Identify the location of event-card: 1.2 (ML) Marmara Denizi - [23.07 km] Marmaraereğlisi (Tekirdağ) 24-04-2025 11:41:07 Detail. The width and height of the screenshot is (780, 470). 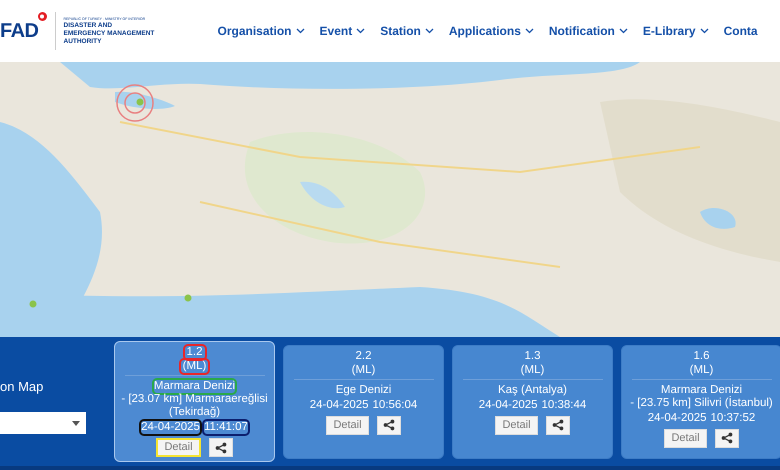
(194, 401).